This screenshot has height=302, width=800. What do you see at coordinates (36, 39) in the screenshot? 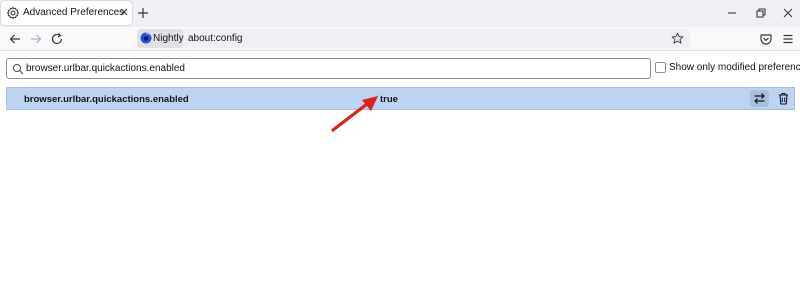
I see `forward-icon` at bounding box center [36, 39].